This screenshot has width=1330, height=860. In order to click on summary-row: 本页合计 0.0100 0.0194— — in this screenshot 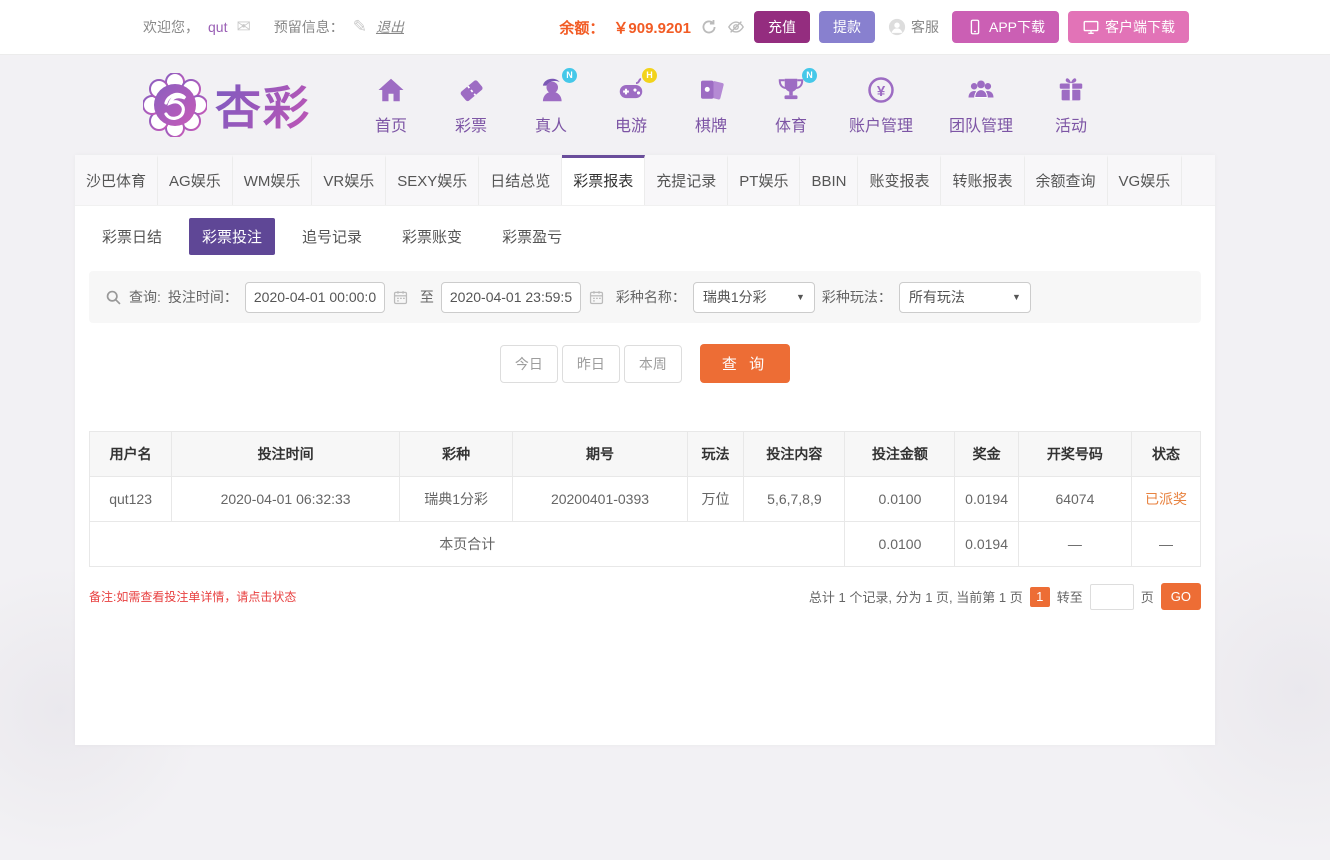, I will do `click(644, 544)`.